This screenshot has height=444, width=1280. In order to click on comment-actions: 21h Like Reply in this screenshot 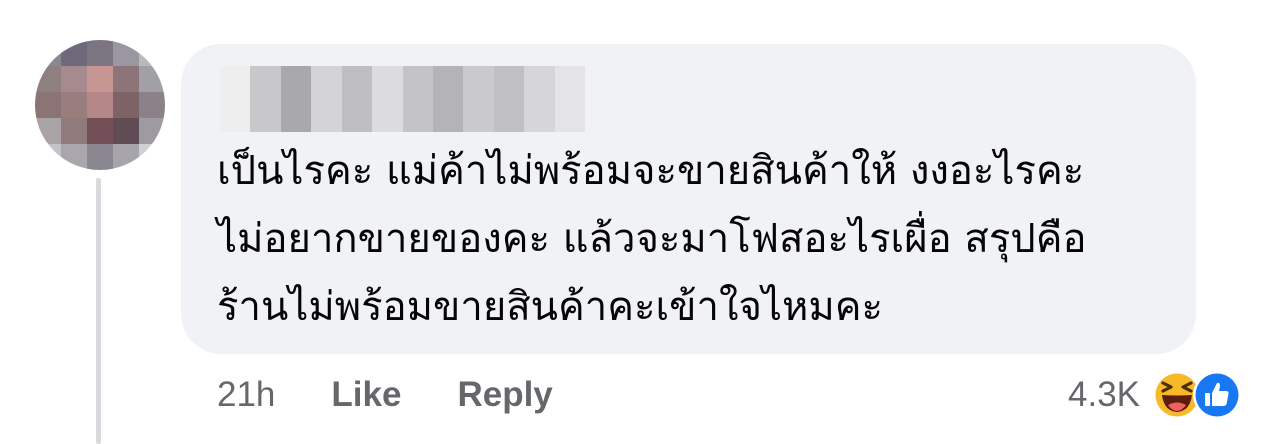, I will do `click(385, 395)`.